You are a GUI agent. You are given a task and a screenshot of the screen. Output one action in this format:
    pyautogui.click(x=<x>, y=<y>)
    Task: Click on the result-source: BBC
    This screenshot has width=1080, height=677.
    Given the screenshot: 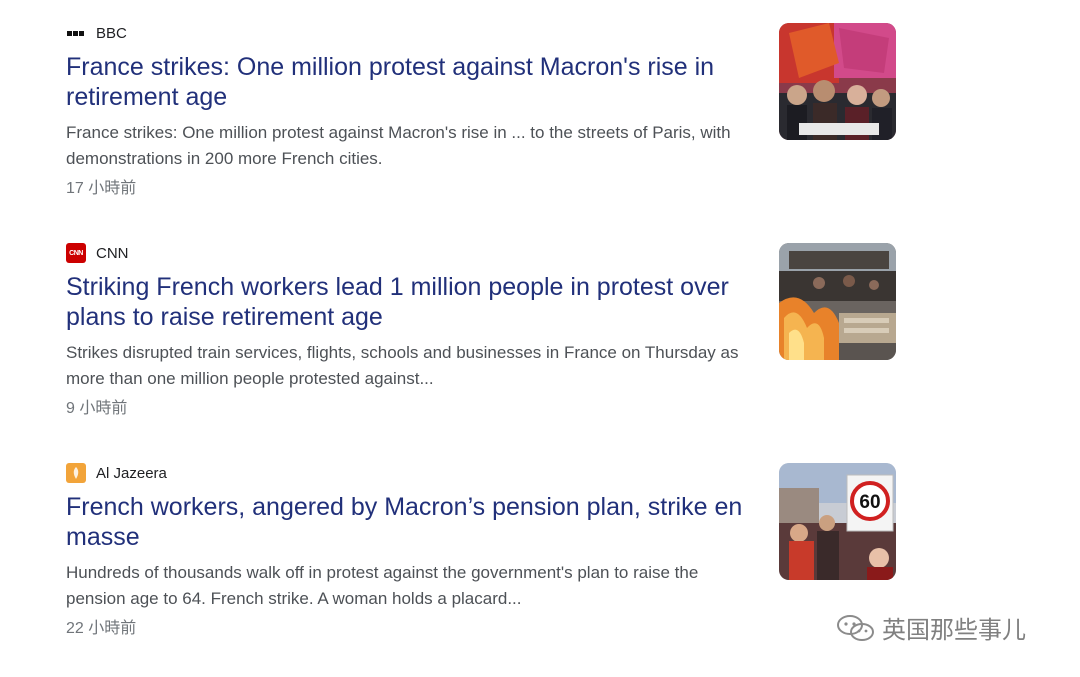 What is the action you would take?
    pyautogui.click(x=416, y=33)
    